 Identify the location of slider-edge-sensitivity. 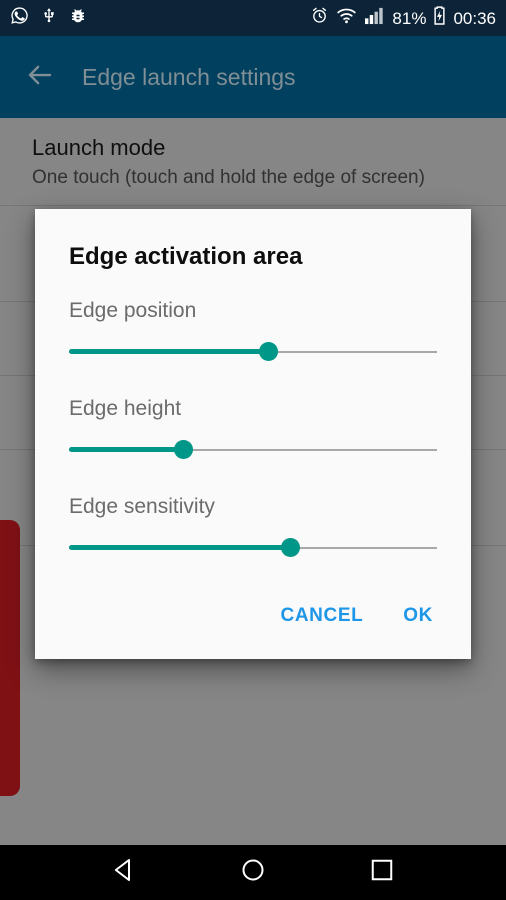
(253, 548).